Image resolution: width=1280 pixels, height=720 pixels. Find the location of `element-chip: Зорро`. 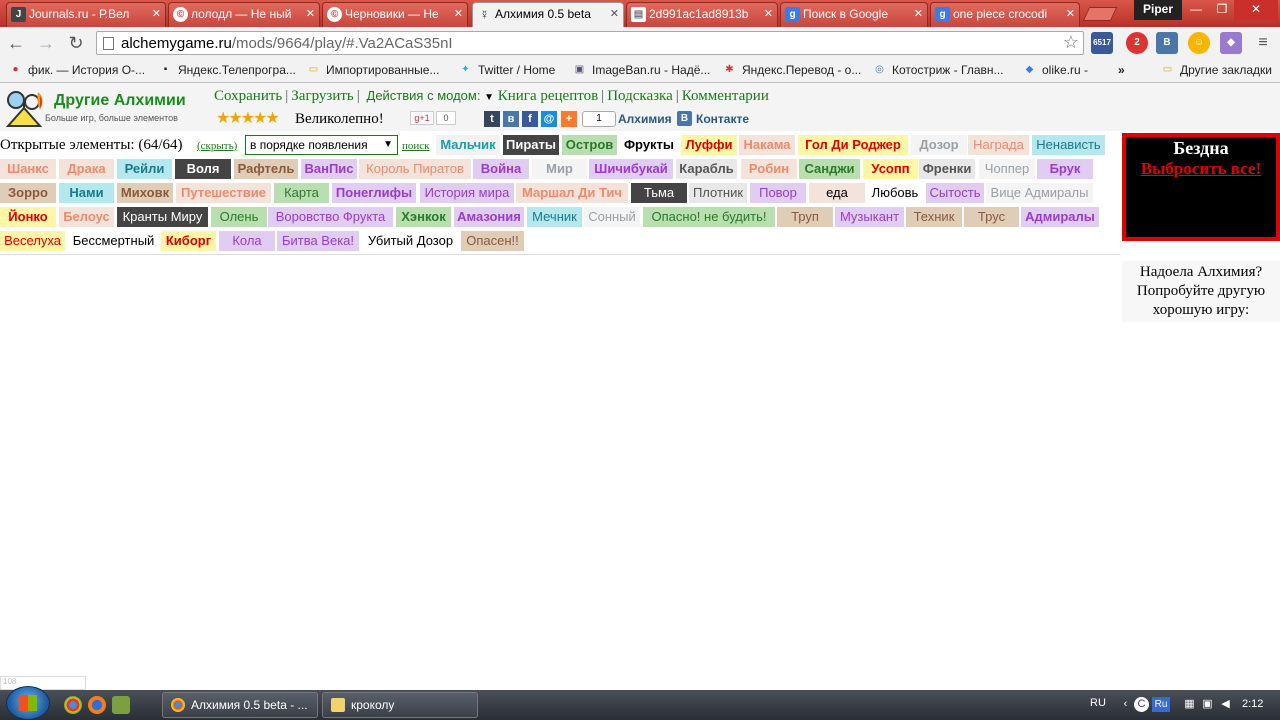

element-chip: Зорро is located at coordinates (28, 193).